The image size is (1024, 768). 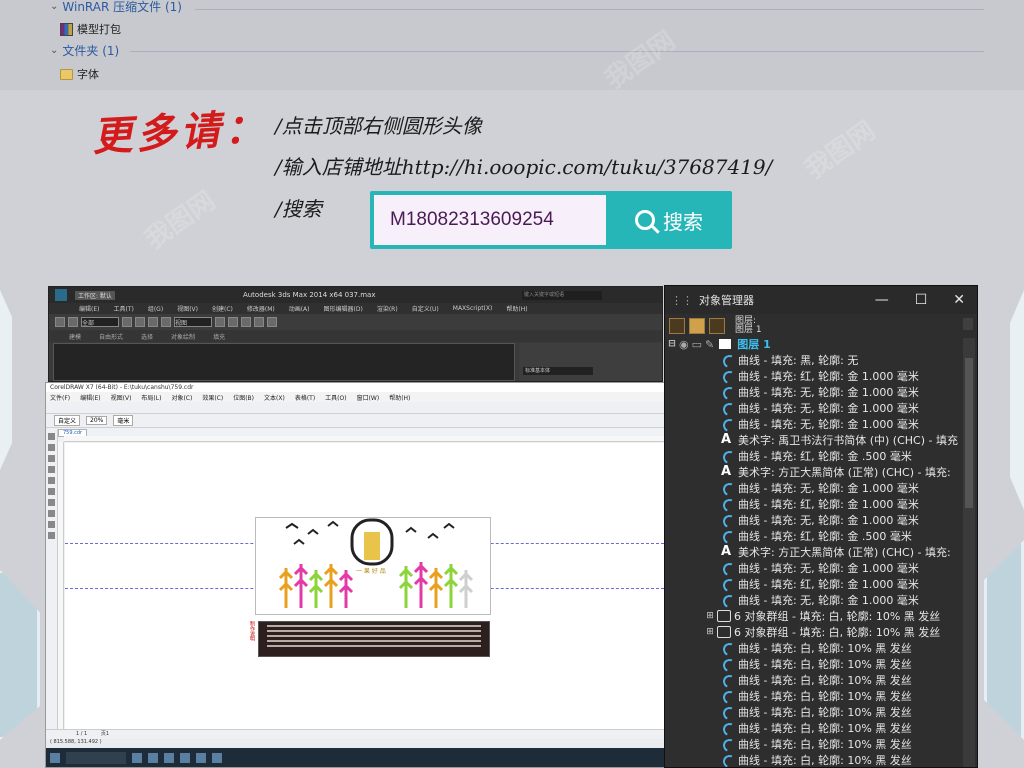 What do you see at coordinates (169, 757) in the screenshot?
I see `chrome-icon` at bounding box center [169, 757].